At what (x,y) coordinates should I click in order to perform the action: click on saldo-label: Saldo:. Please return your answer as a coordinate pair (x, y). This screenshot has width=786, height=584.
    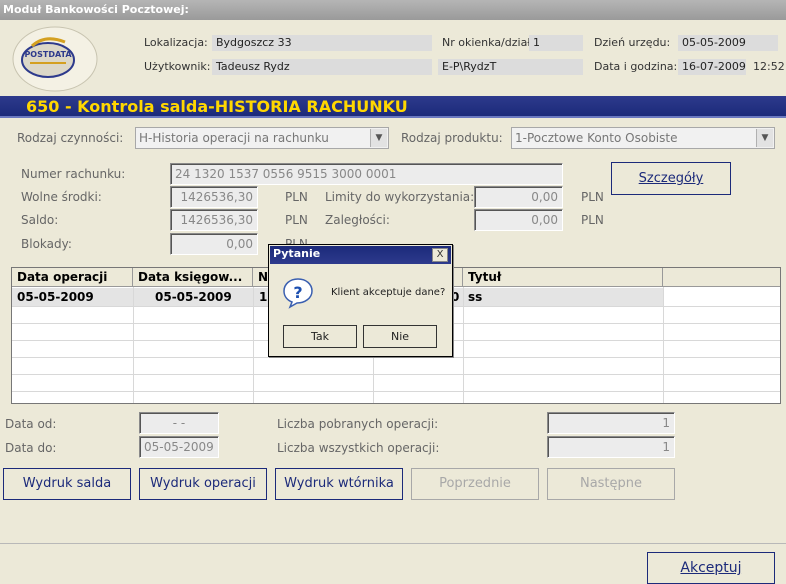
    Looking at the image, I should click on (40, 220).